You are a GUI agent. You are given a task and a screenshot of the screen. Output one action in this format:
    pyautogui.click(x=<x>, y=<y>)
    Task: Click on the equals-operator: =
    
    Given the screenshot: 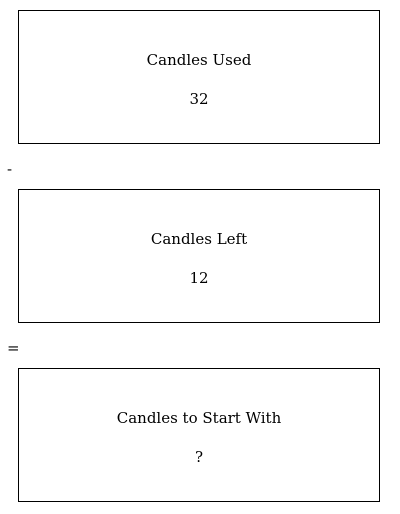 What is the action you would take?
    pyautogui.click(x=13, y=348)
    